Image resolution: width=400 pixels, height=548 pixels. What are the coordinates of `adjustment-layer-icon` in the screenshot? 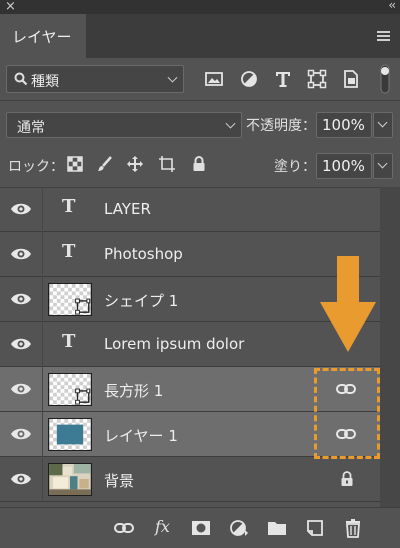 It's located at (239, 528).